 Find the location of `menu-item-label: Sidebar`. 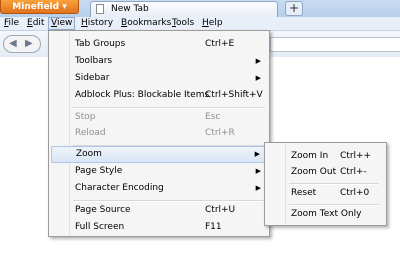

menu-item-label: Sidebar is located at coordinates (92, 78).